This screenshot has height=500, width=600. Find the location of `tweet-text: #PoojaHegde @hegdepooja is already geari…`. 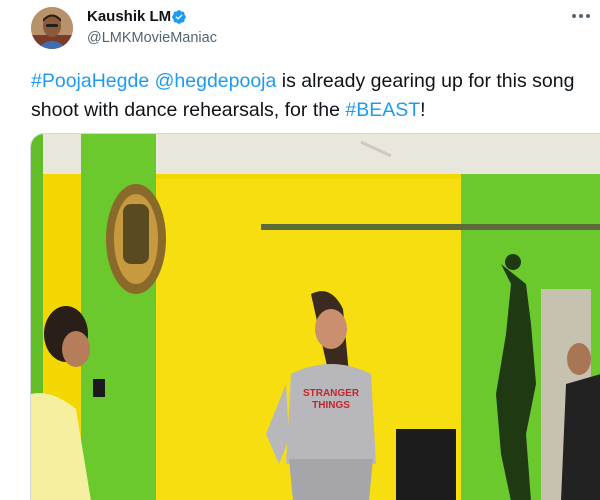

tweet-text: #PoojaHegde @hegdepooja is already geari… is located at coordinates (311, 96).